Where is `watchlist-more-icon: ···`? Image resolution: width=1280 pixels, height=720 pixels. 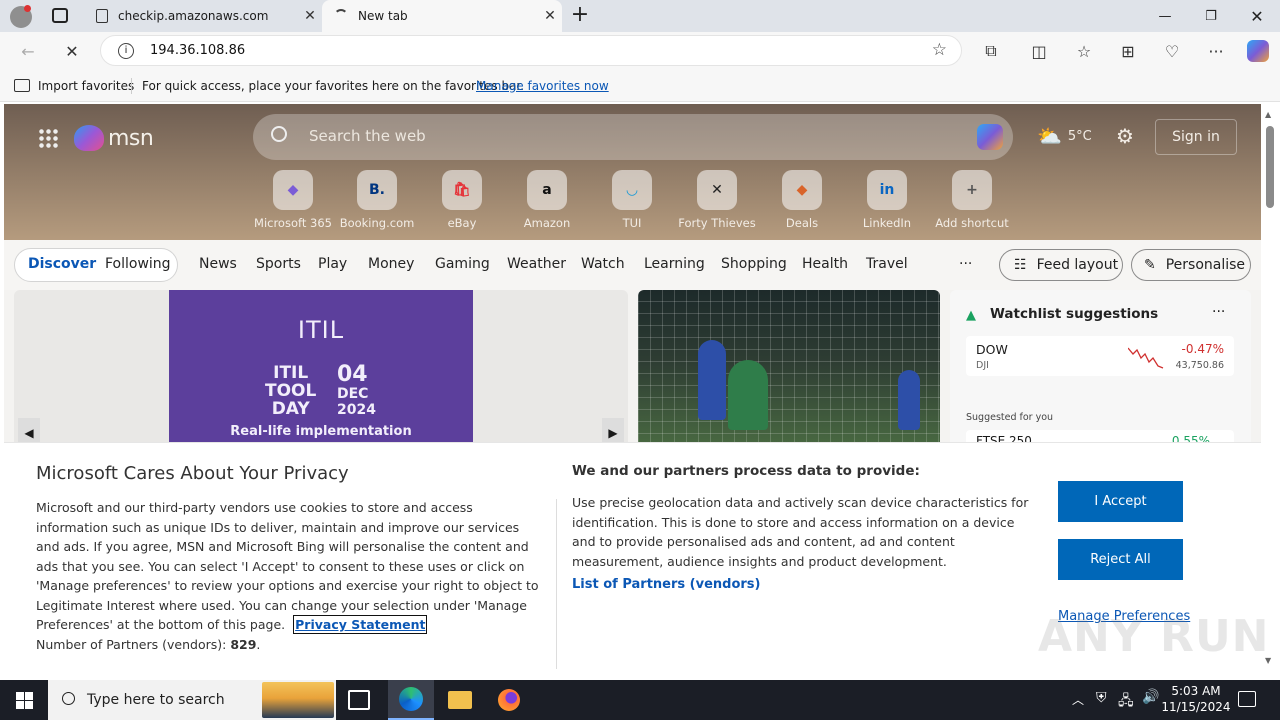 watchlist-more-icon: ··· is located at coordinates (1218, 312).